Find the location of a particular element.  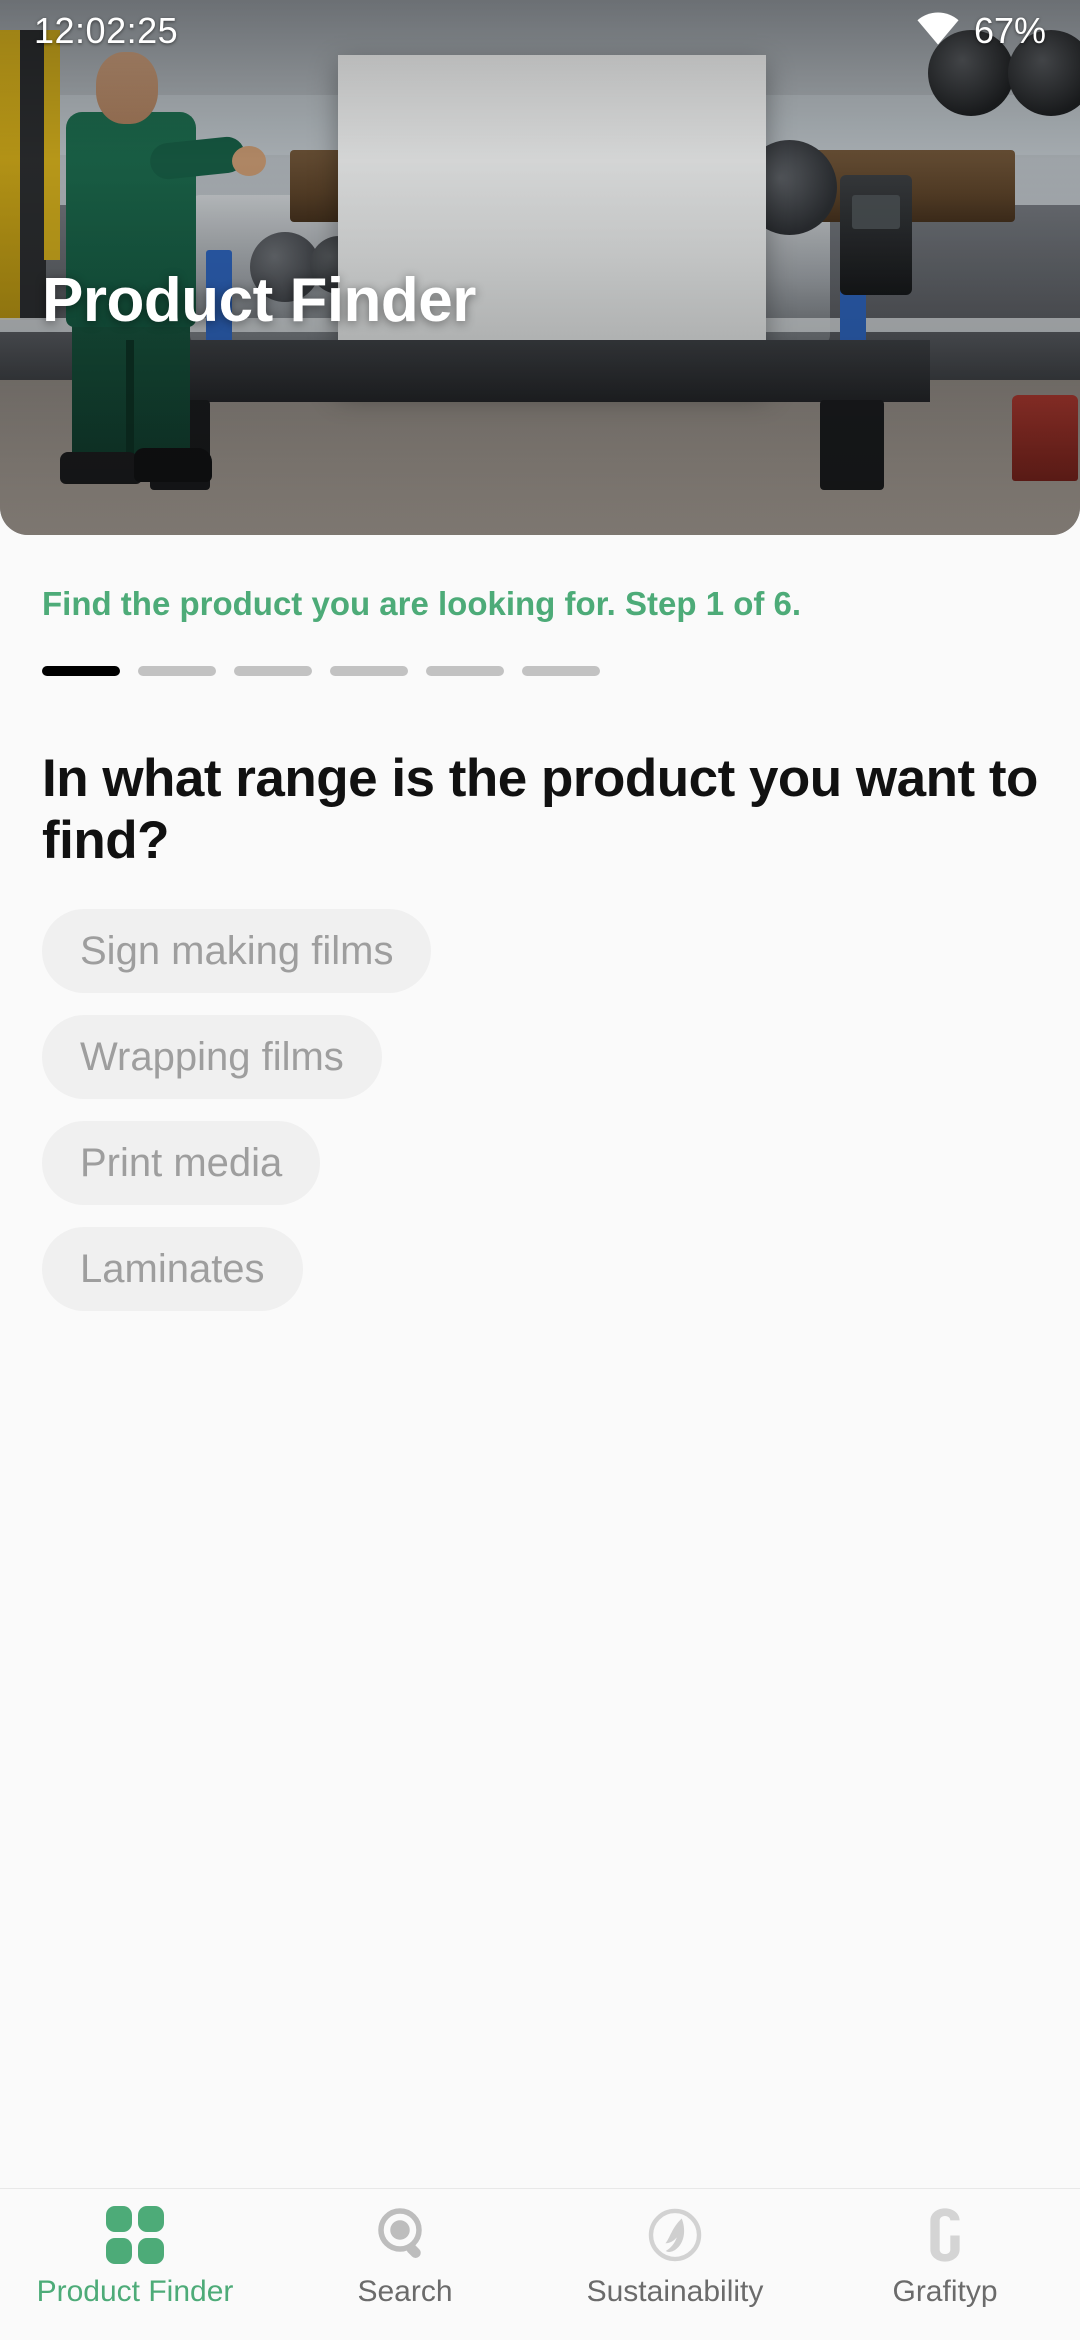

nav-item-product-finder: Product Finder is located at coordinates (135, 2256).